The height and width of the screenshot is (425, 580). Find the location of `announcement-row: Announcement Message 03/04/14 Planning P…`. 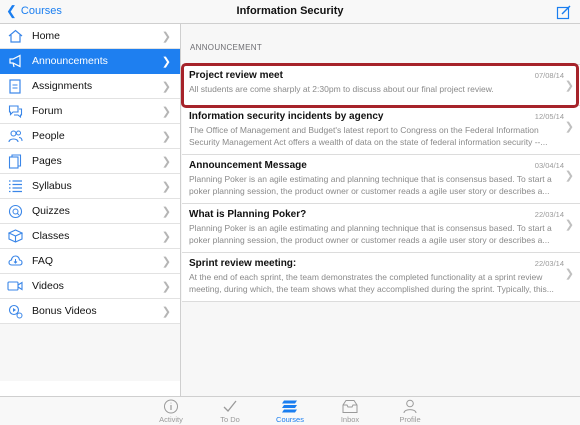

announcement-row: Announcement Message 03/04/14 Planning P… is located at coordinates (381, 179).